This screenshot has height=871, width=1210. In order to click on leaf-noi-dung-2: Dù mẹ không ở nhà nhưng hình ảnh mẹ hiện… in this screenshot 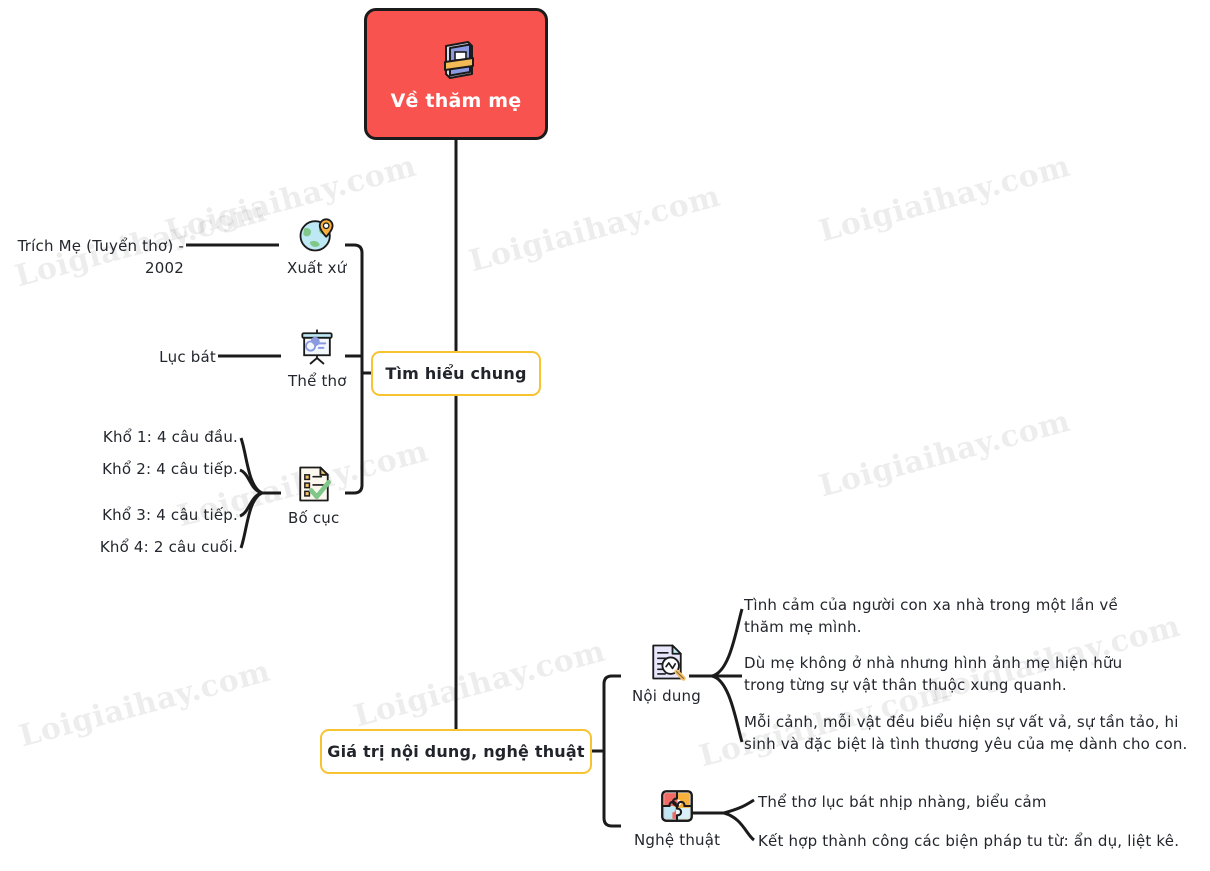, I will do `click(933, 674)`.